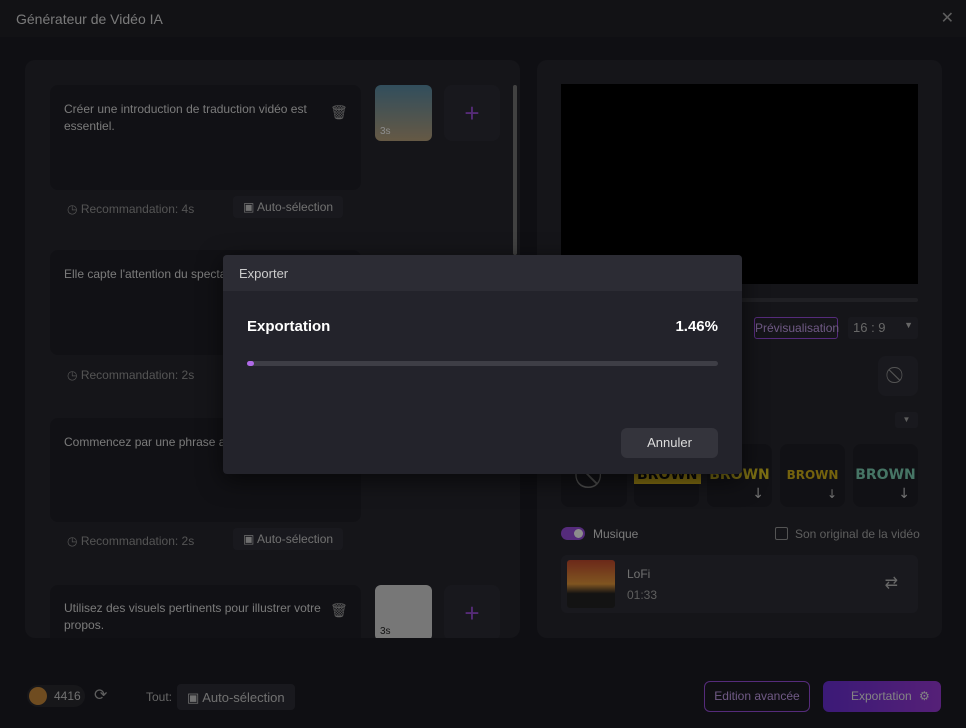  What do you see at coordinates (642, 595) in the screenshot?
I see `track-duration: 01:33` at bounding box center [642, 595].